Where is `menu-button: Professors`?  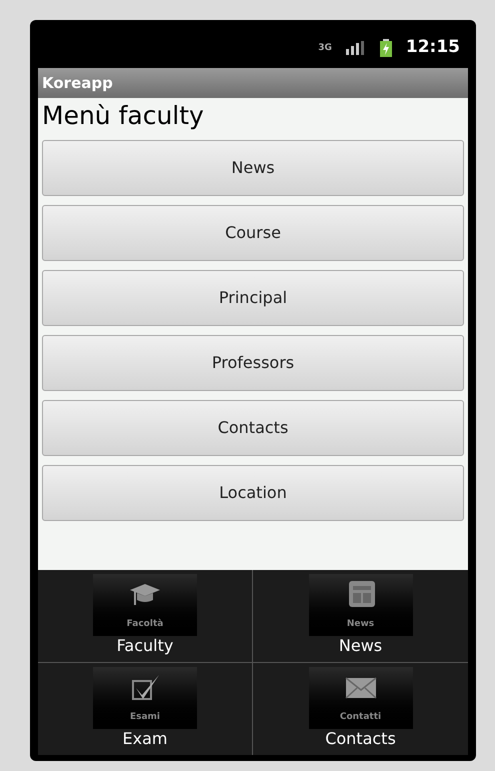 menu-button: Professors is located at coordinates (253, 363).